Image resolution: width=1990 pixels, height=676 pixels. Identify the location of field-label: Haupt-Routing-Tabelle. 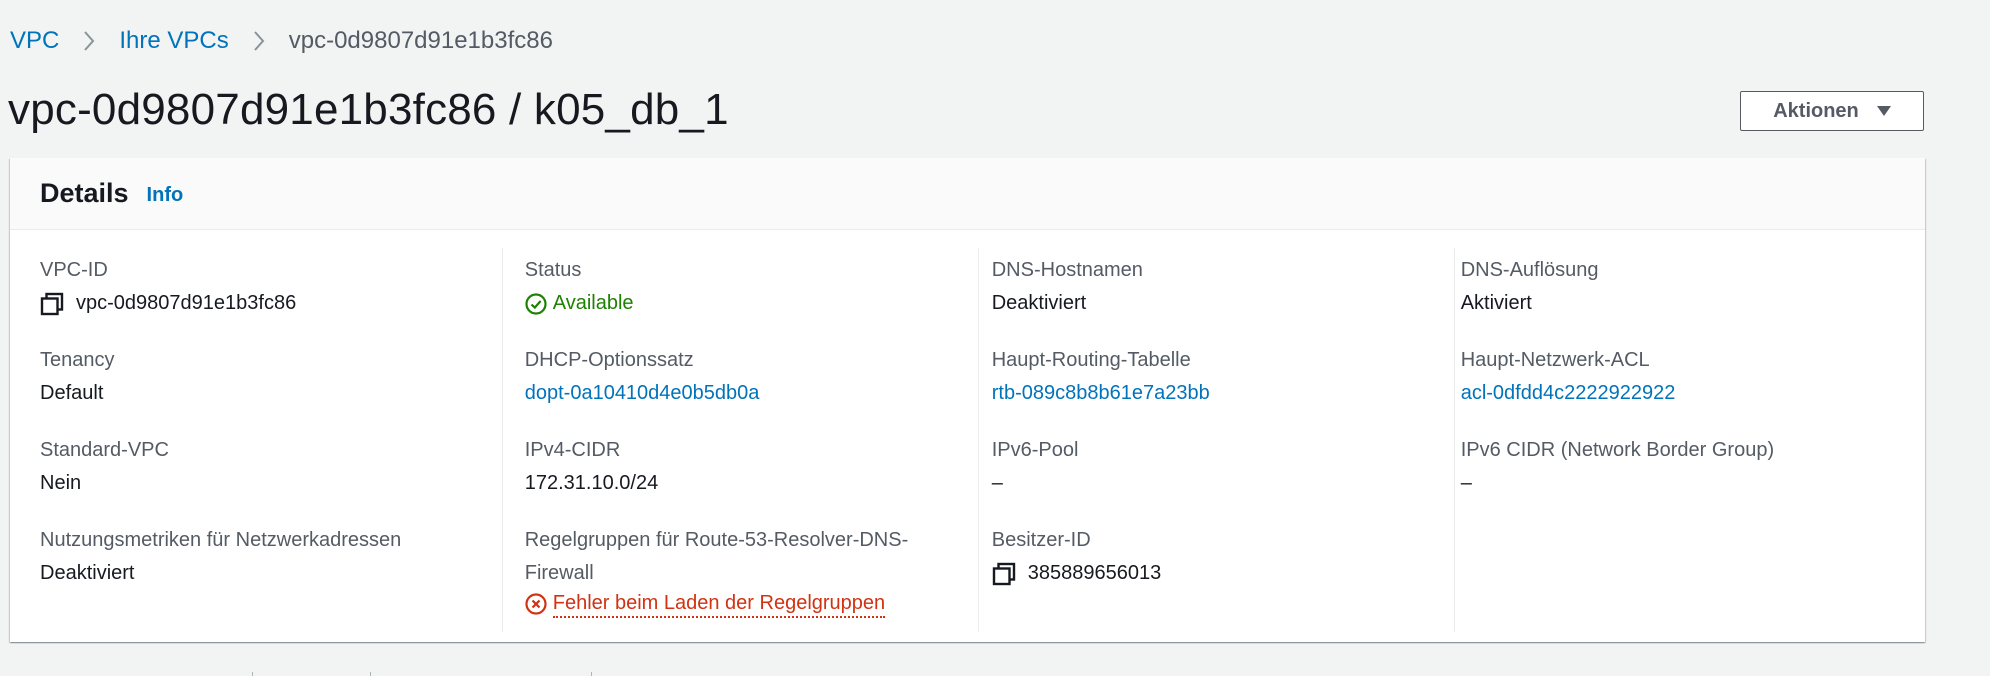
(1091, 360).